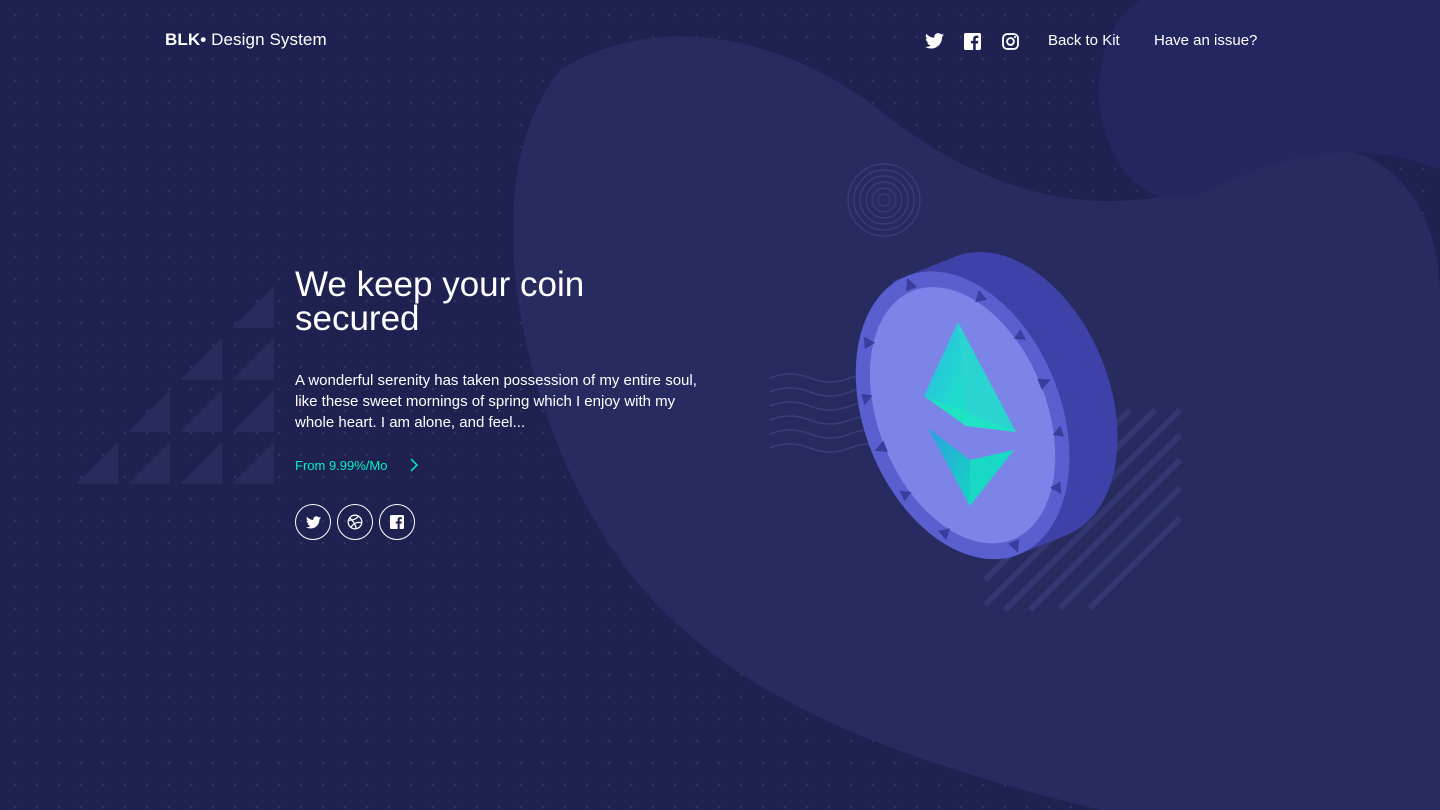 The width and height of the screenshot is (1440, 810). I want to click on dribbble-button, so click(355, 522).